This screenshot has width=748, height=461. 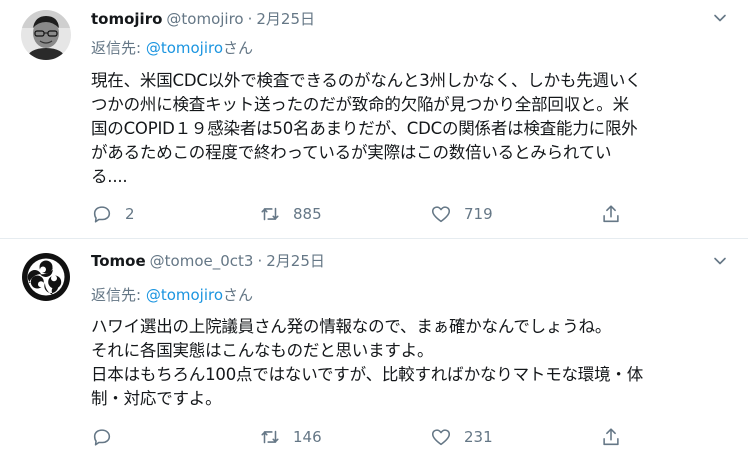 What do you see at coordinates (156, 398) in the screenshot?
I see `tweet-text-line: 制・対応ですよ。` at bounding box center [156, 398].